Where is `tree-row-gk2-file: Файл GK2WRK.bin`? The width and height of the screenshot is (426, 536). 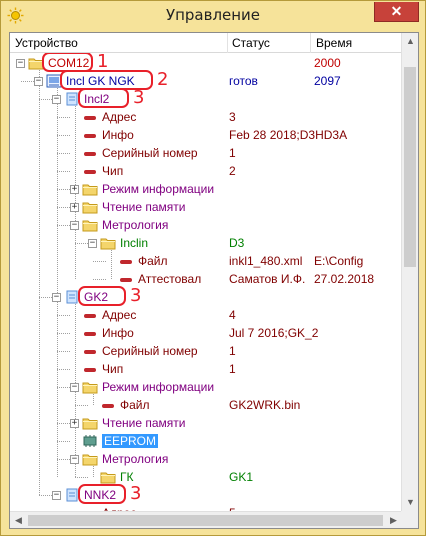
tree-row-gk2-file: Файл GK2WRK.bin is located at coordinates (206, 405).